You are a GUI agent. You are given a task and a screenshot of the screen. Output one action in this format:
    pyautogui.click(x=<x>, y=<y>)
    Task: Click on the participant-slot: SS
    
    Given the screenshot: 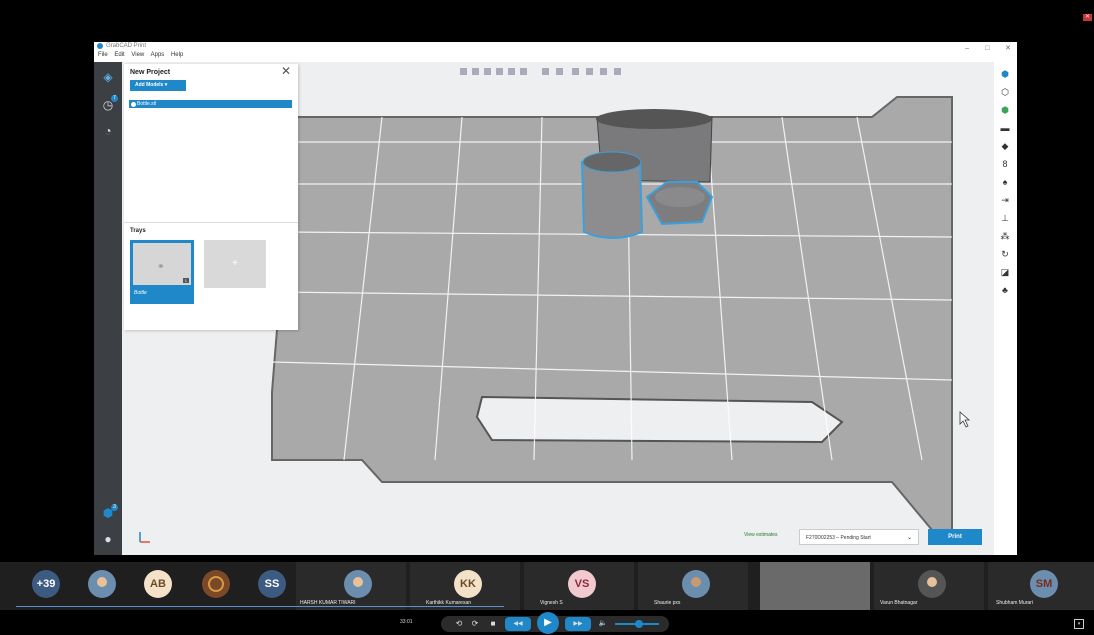 What is the action you would take?
    pyautogui.click(x=274, y=586)
    